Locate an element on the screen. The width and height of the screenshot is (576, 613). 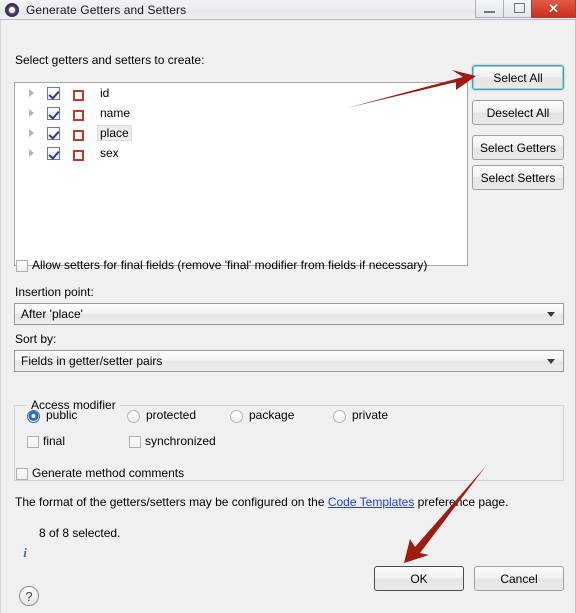
generate-comments-checkbox is located at coordinates (22, 474).